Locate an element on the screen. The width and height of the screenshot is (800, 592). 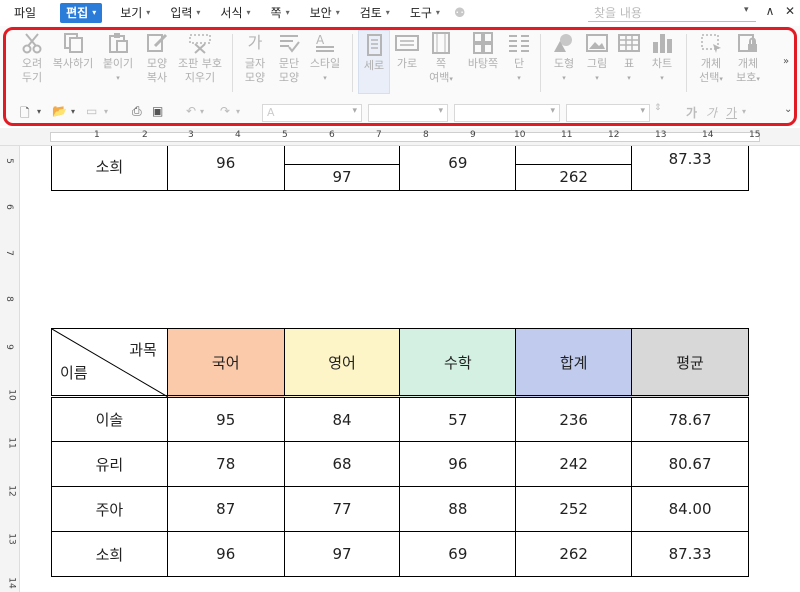
copy-button: 복사하기 is located at coordinates (73, 51).